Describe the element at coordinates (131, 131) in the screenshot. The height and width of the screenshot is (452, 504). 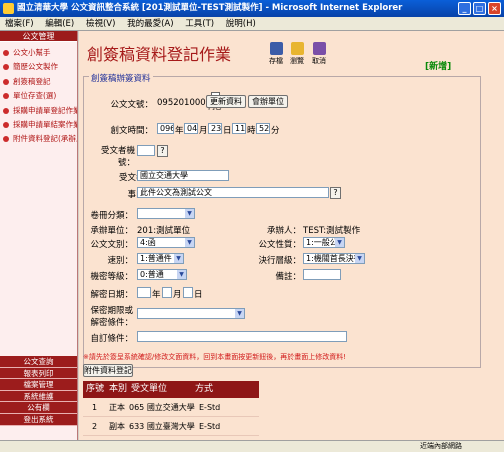
I see `doc-time-label: 創文時間：` at that location.